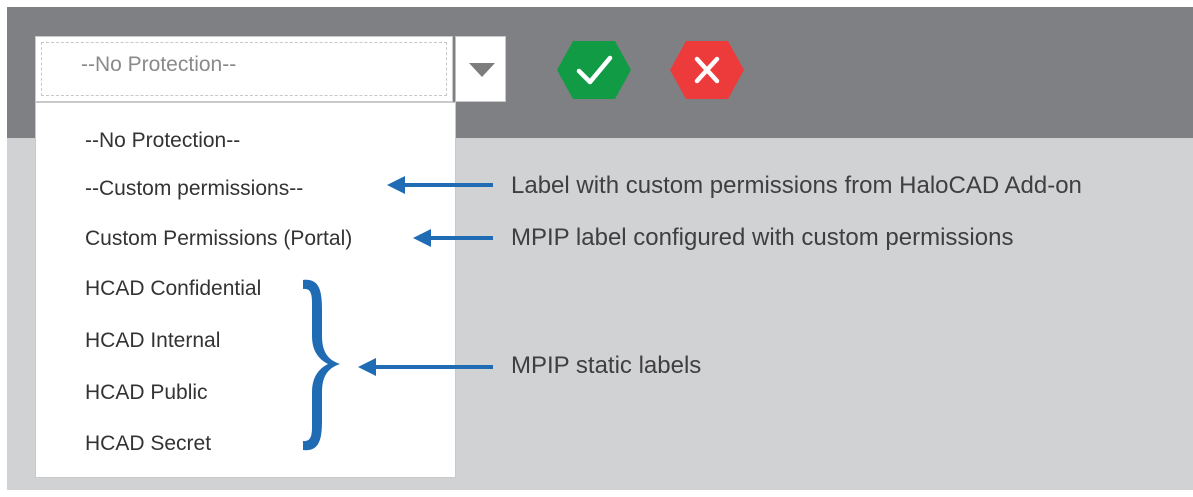  I want to click on select-current-value: --No Protection--, so click(159, 64).